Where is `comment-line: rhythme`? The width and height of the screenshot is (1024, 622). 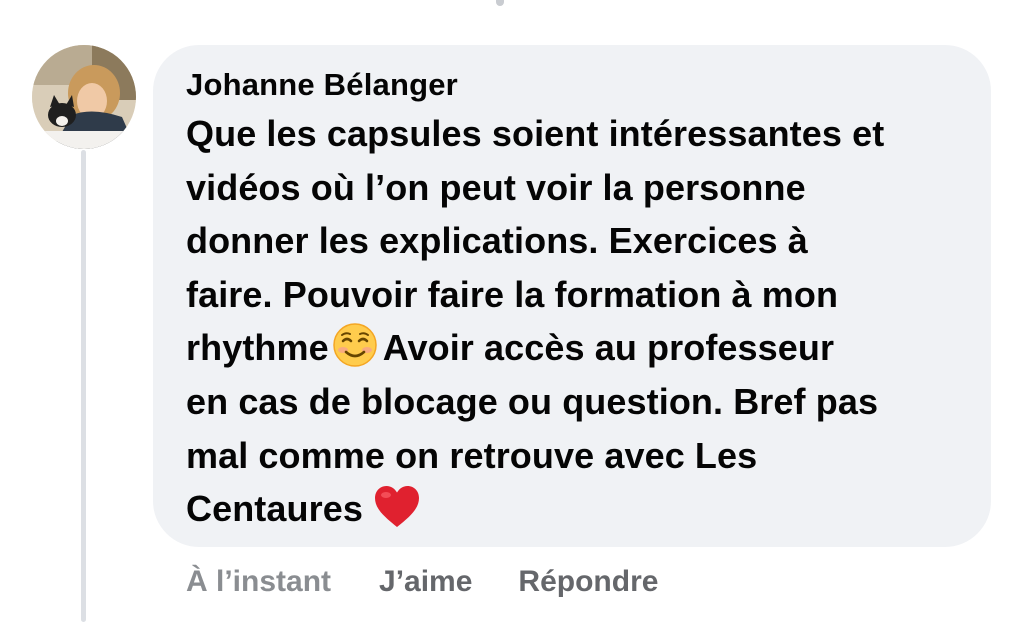
comment-line: rhythme is located at coordinates (257, 348).